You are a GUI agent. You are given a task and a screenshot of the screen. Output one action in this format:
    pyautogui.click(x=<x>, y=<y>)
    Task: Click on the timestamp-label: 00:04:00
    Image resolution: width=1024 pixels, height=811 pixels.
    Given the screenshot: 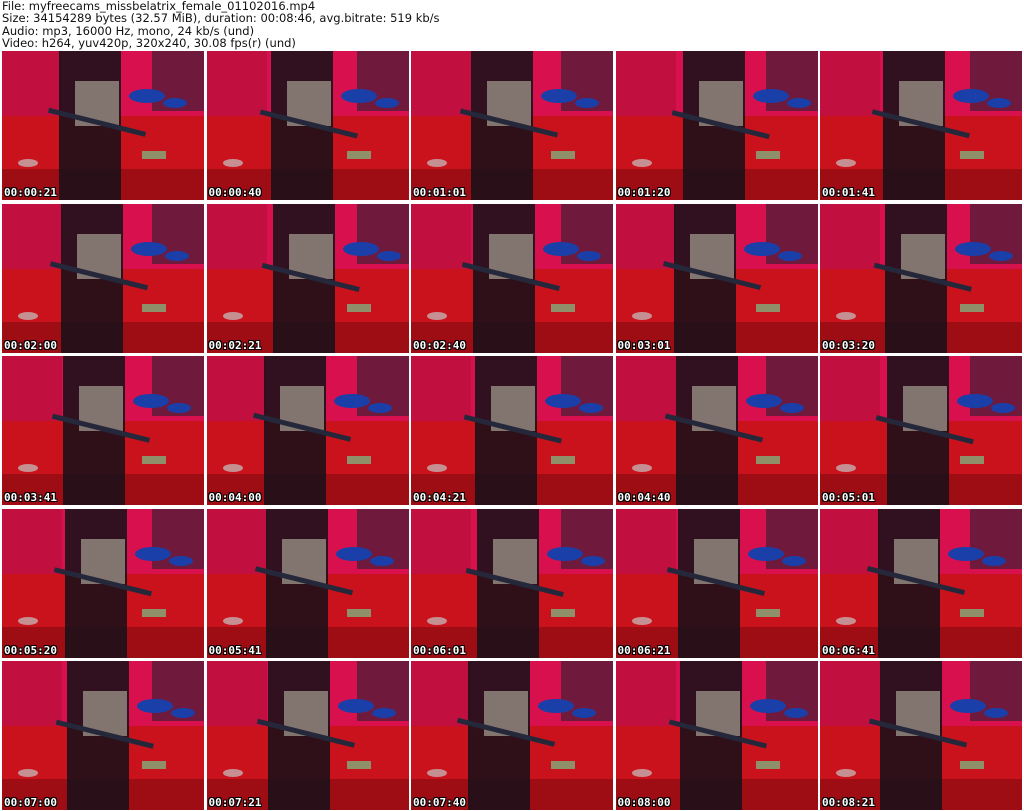 What is the action you would take?
    pyautogui.click(x=235, y=497)
    